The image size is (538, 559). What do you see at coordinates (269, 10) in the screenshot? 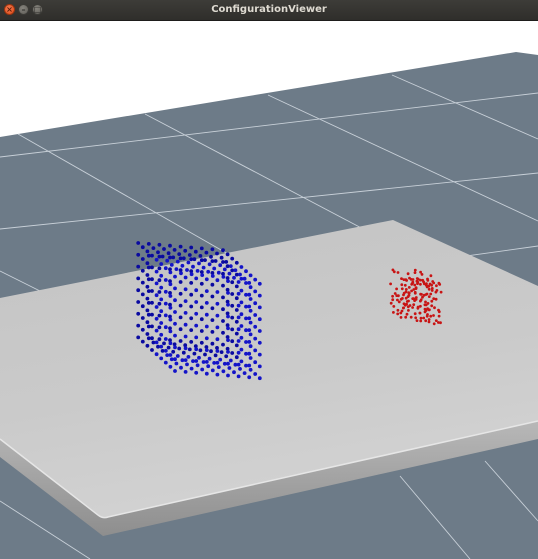
I see `title-bar: × – □ ConfigurationViewer` at bounding box center [269, 10].